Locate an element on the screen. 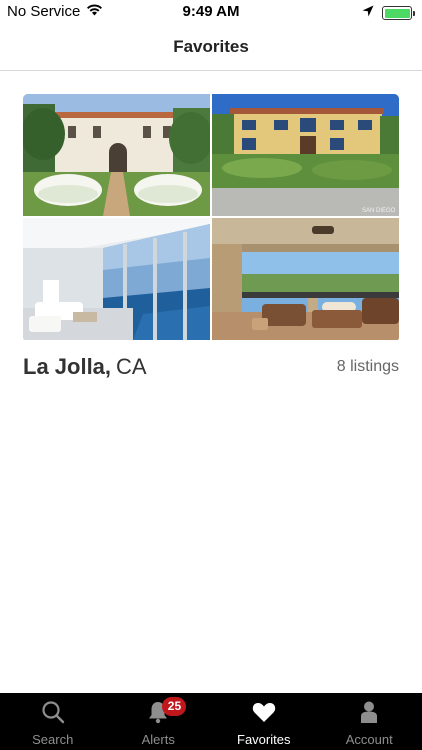 This screenshot has width=422, height=750. status-bar: No Service 9:49 AM is located at coordinates (211, 12).